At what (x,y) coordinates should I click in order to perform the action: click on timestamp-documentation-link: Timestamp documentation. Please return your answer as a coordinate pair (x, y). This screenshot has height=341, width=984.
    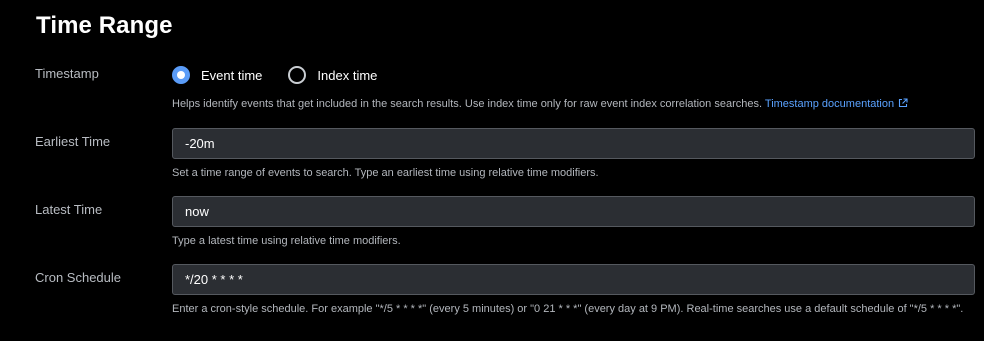
    Looking at the image, I should click on (836, 104).